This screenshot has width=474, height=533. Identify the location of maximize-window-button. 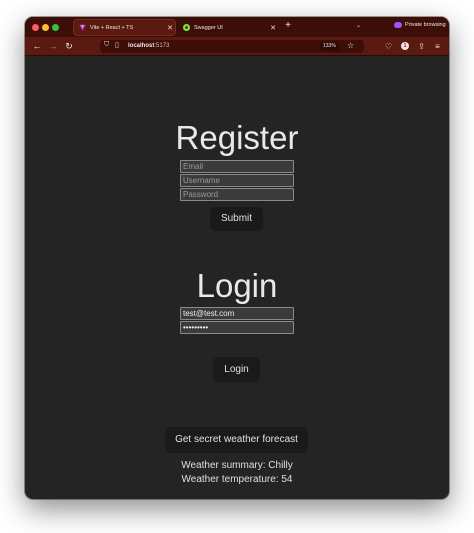
(55, 27).